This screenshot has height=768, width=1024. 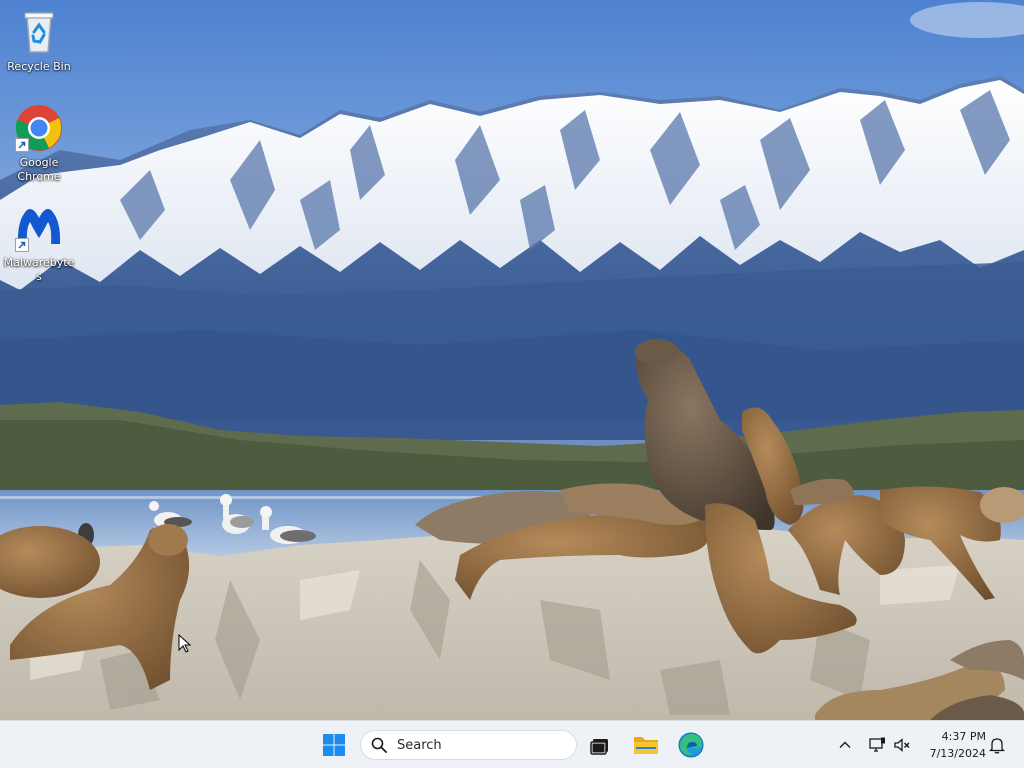 What do you see at coordinates (419, 745) in the screenshot?
I see `search-placeholder: Search` at bounding box center [419, 745].